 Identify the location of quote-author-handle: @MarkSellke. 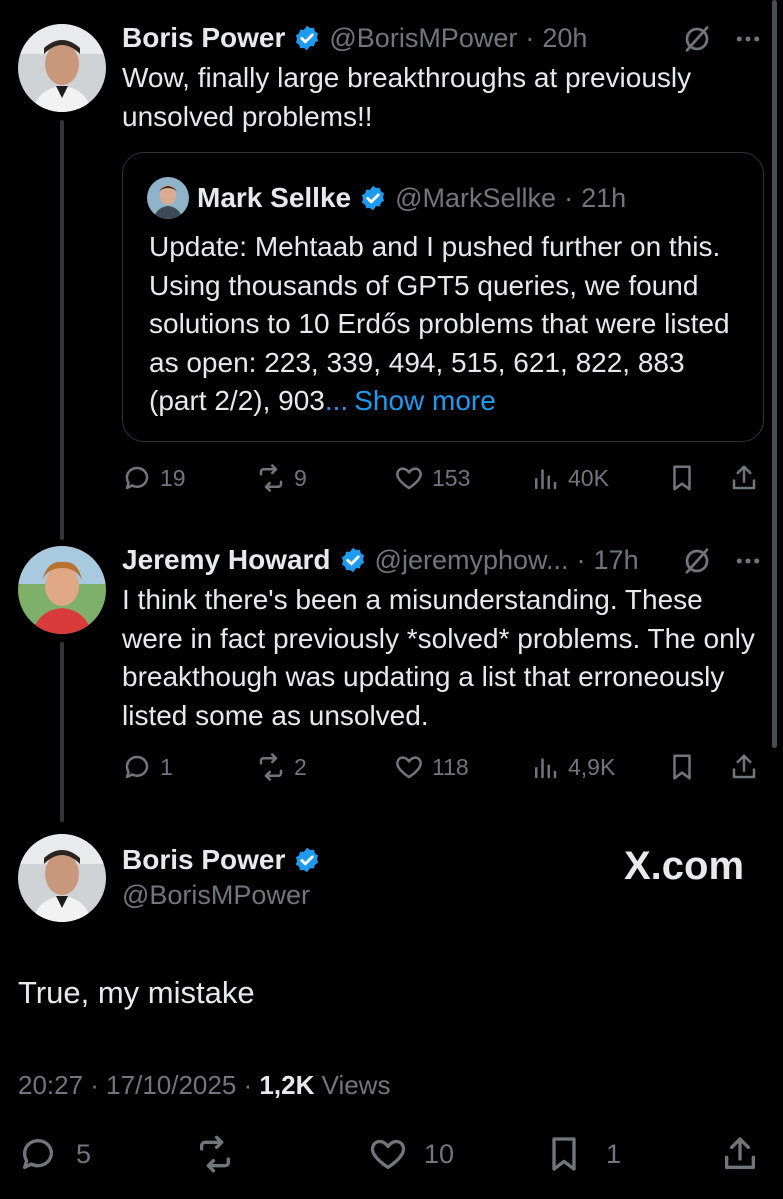
(475, 198).